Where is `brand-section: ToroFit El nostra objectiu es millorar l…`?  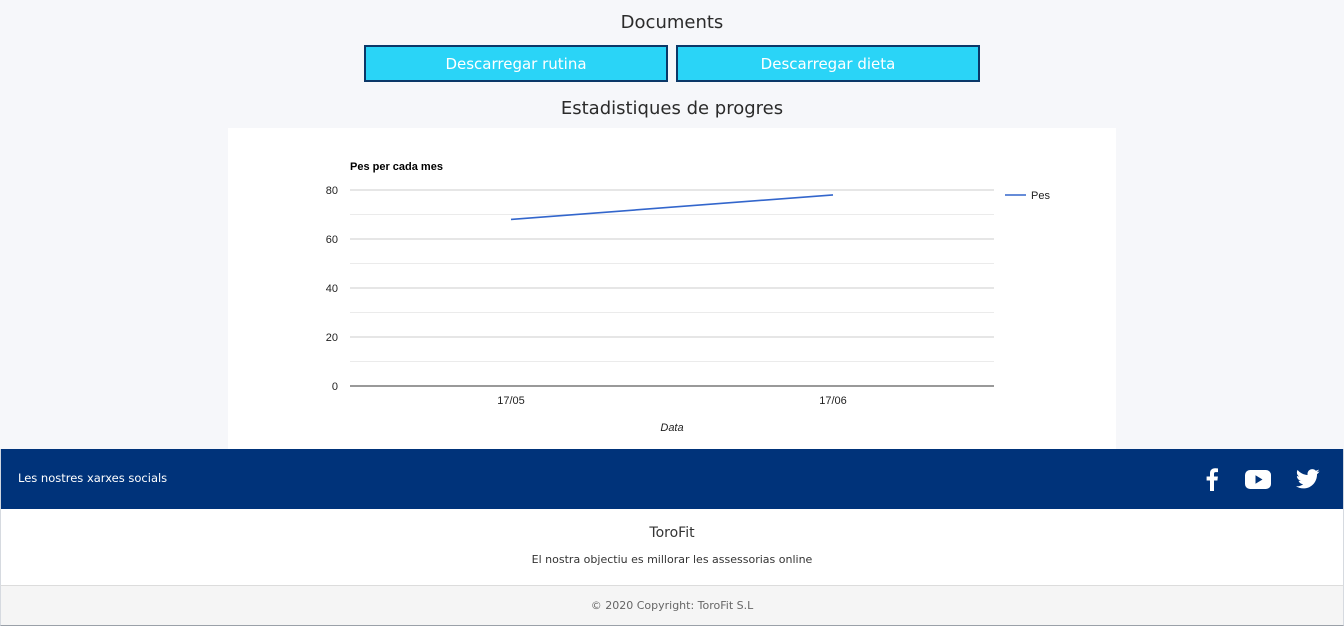 brand-section: ToroFit El nostra objectiu es millorar l… is located at coordinates (672, 547).